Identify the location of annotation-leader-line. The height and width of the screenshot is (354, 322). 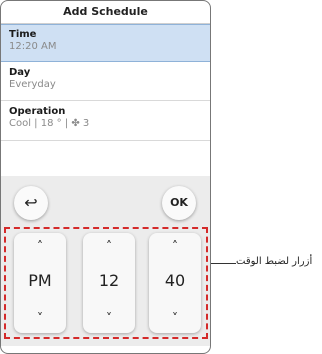
(223, 263).